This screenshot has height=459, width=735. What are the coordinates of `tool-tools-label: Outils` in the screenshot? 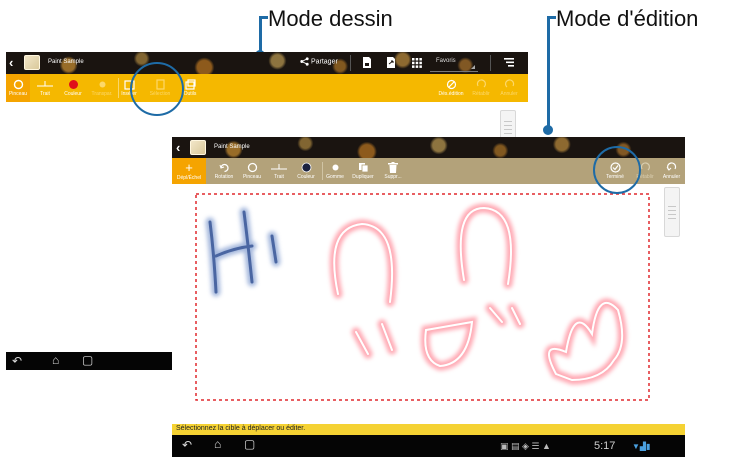 It's located at (190, 94).